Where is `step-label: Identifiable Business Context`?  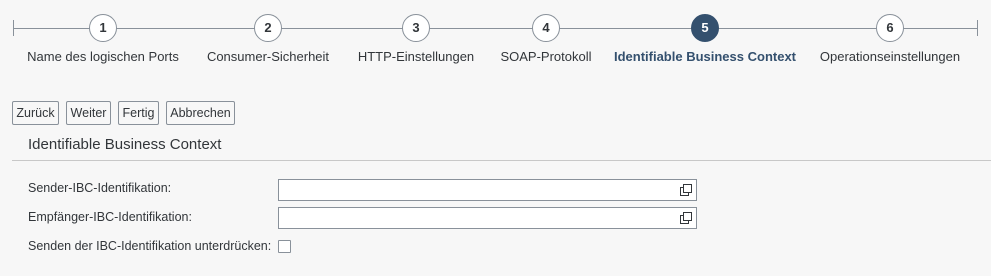
step-label: Identifiable Business Context is located at coordinates (705, 56).